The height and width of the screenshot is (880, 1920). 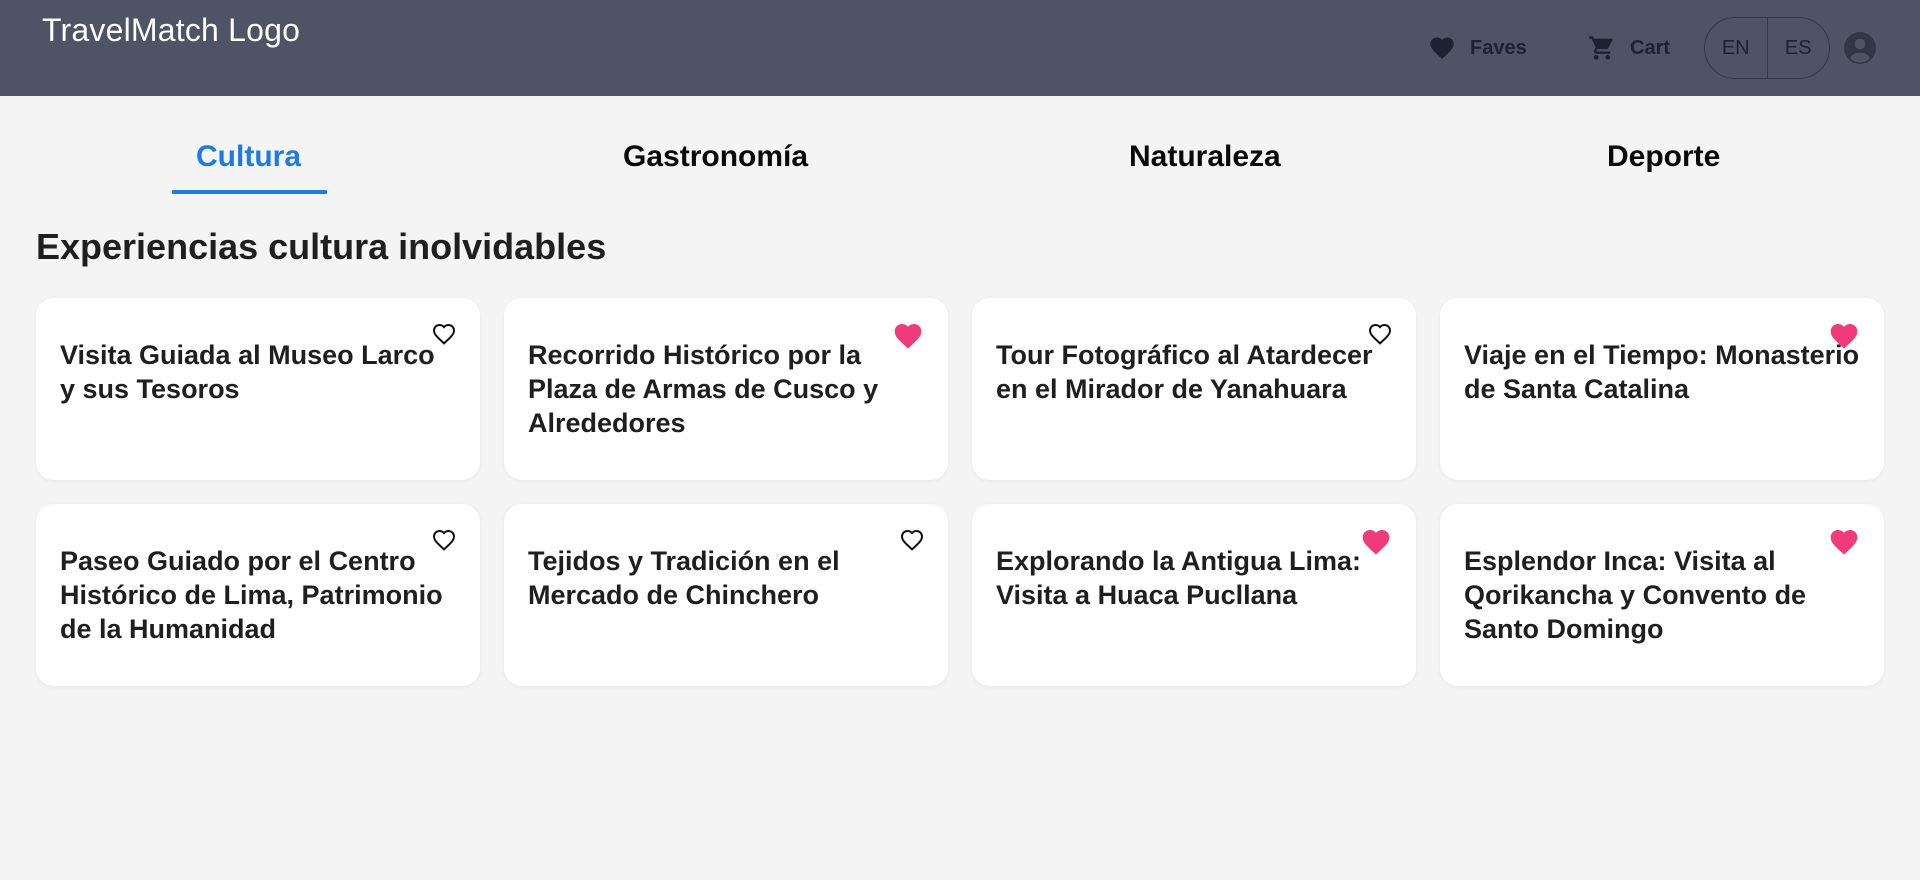 What do you see at coordinates (249, 192) in the screenshot?
I see `active-tab-indicator` at bounding box center [249, 192].